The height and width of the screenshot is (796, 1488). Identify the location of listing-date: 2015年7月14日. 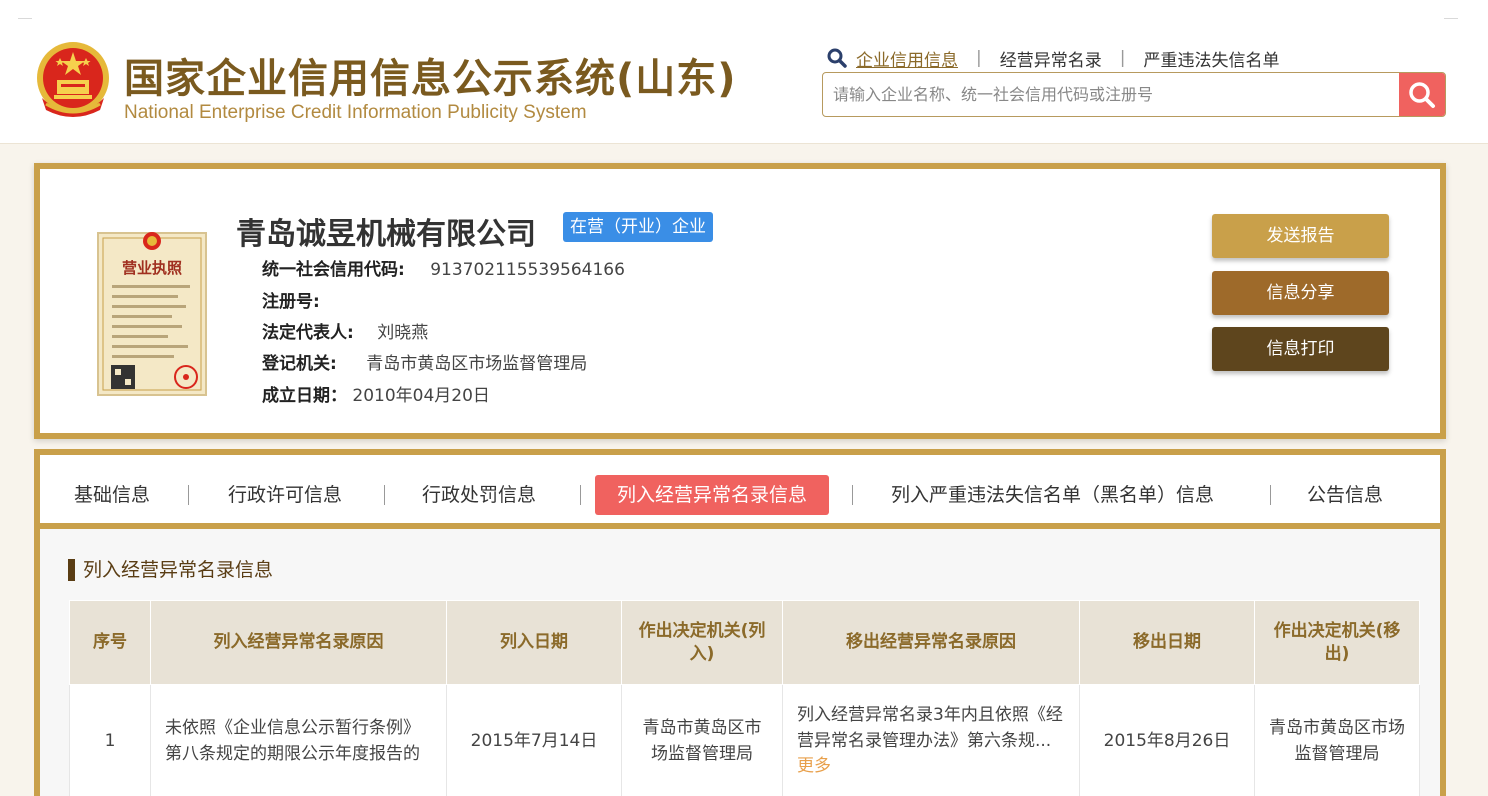
(534, 740).